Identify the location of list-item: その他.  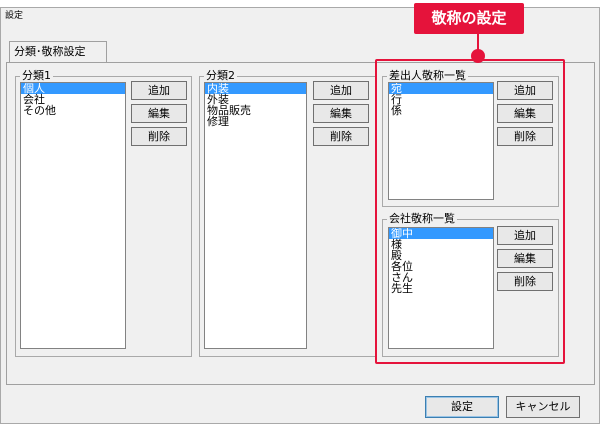
(73, 110).